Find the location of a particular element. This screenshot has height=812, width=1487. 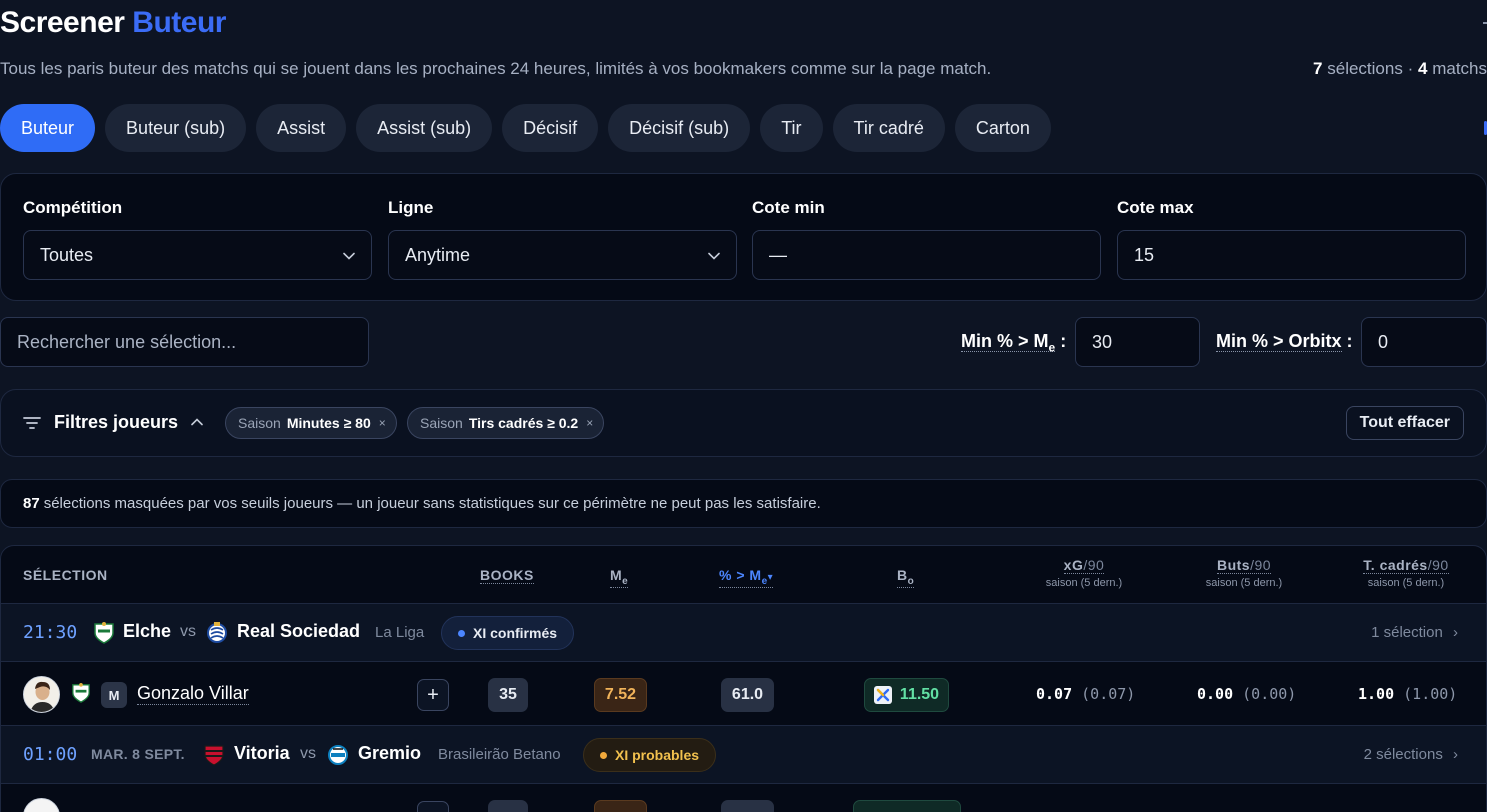

tab-assist: Assist is located at coordinates (301, 128).